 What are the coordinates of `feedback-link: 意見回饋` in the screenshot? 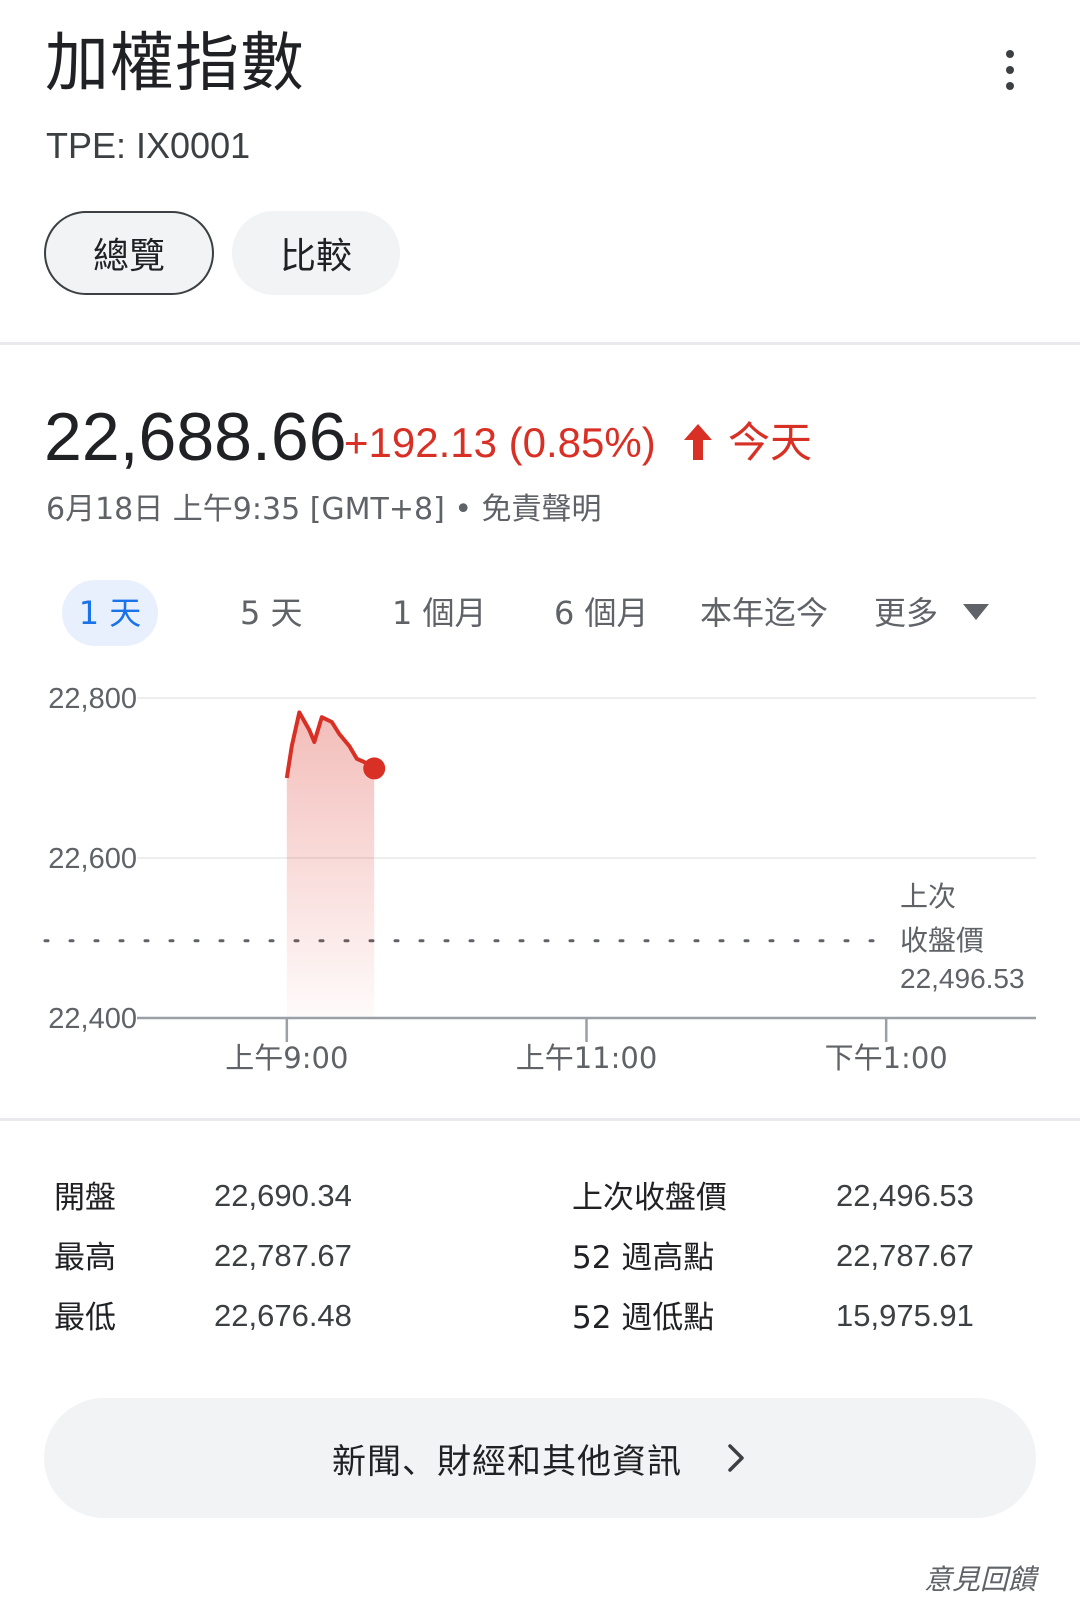 It's located at (980, 1578).